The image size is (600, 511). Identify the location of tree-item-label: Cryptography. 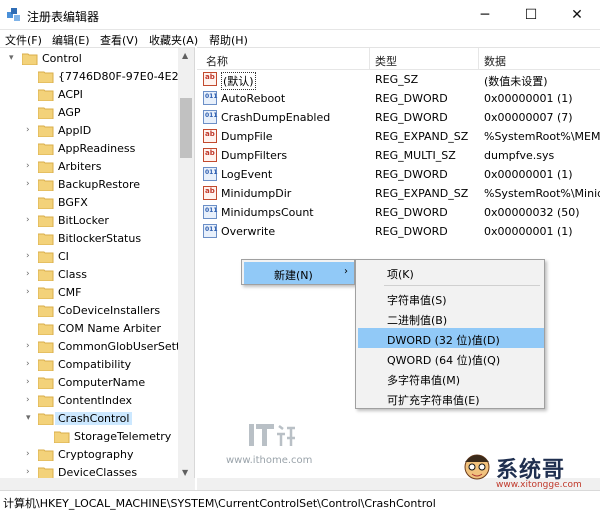
(96, 454).